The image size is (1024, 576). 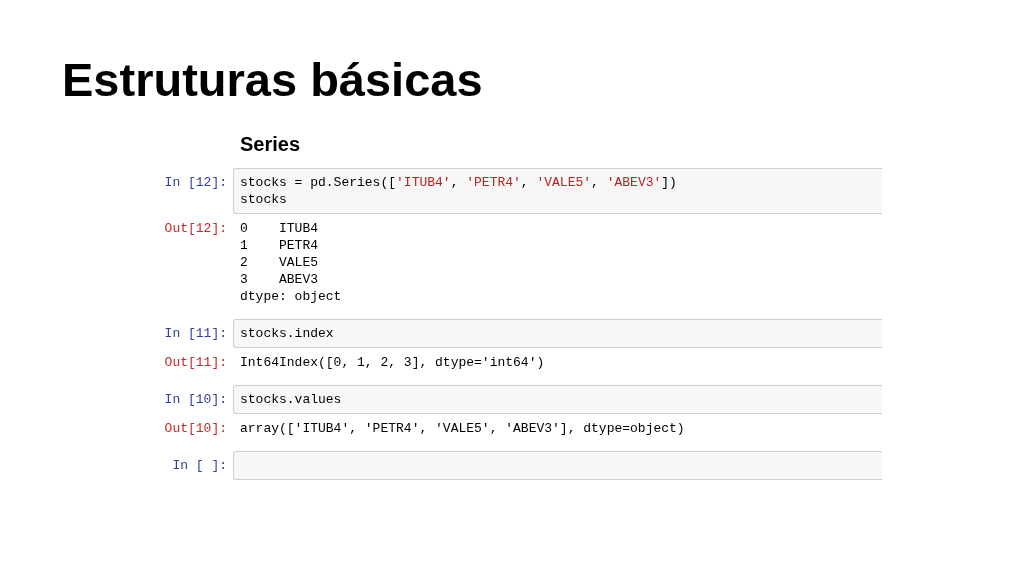 What do you see at coordinates (272, 80) in the screenshot?
I see `slide-title: Estruturas básicas` at bounding box center [272, 80].